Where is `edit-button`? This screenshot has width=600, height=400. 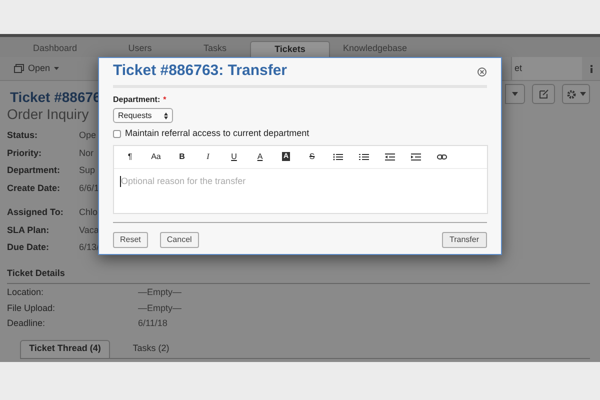 edit-button is located at coordinates (543, 94).